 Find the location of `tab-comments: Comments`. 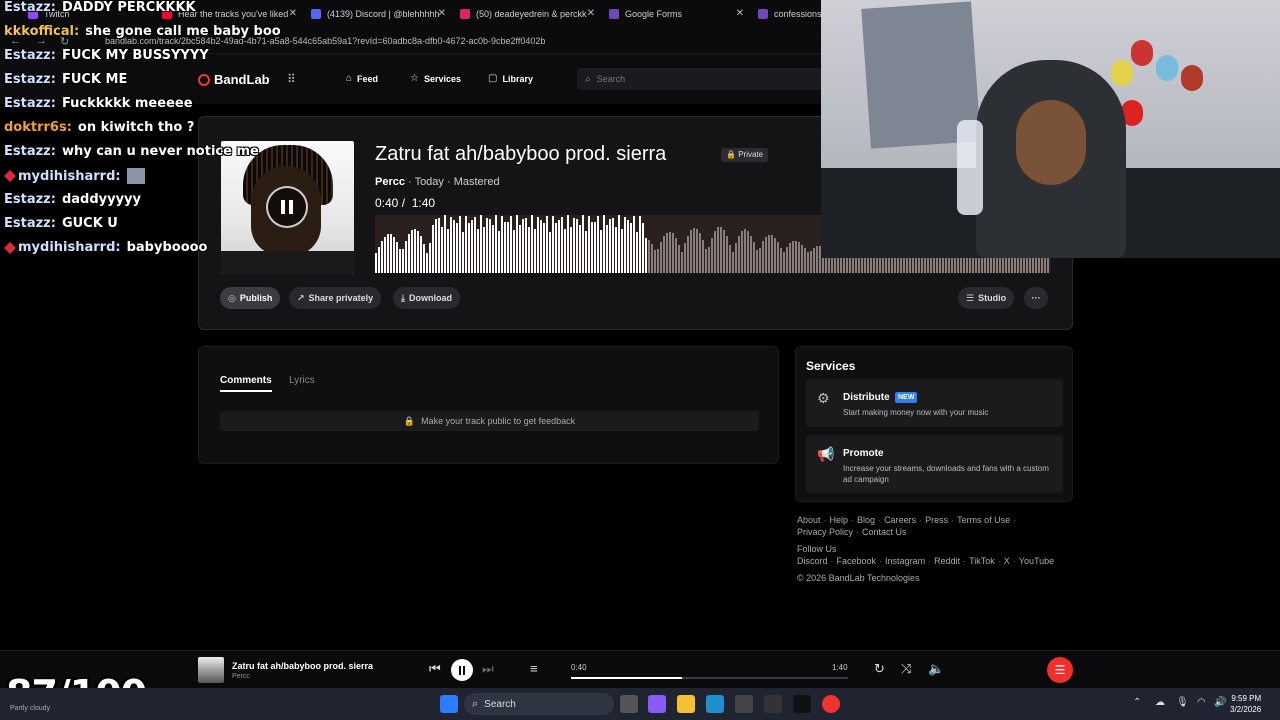

tab-comments: Comments is located at coordinates (246, 383).